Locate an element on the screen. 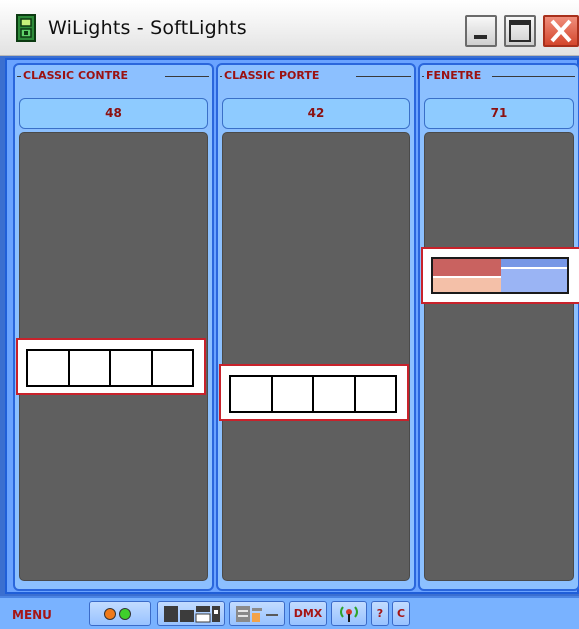  help-label: ? is located at coordinates (380, 613).